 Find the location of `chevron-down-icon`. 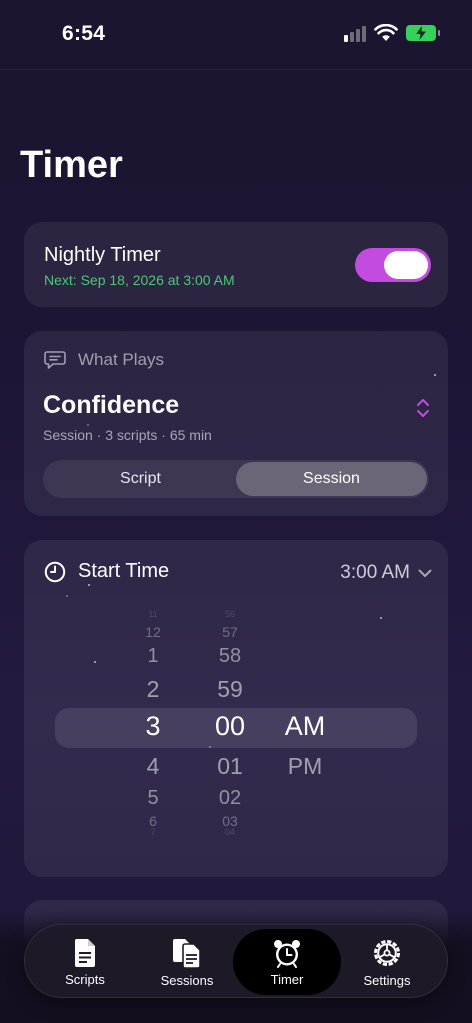

chevron-down-icon is located at coordinates (425, 573).